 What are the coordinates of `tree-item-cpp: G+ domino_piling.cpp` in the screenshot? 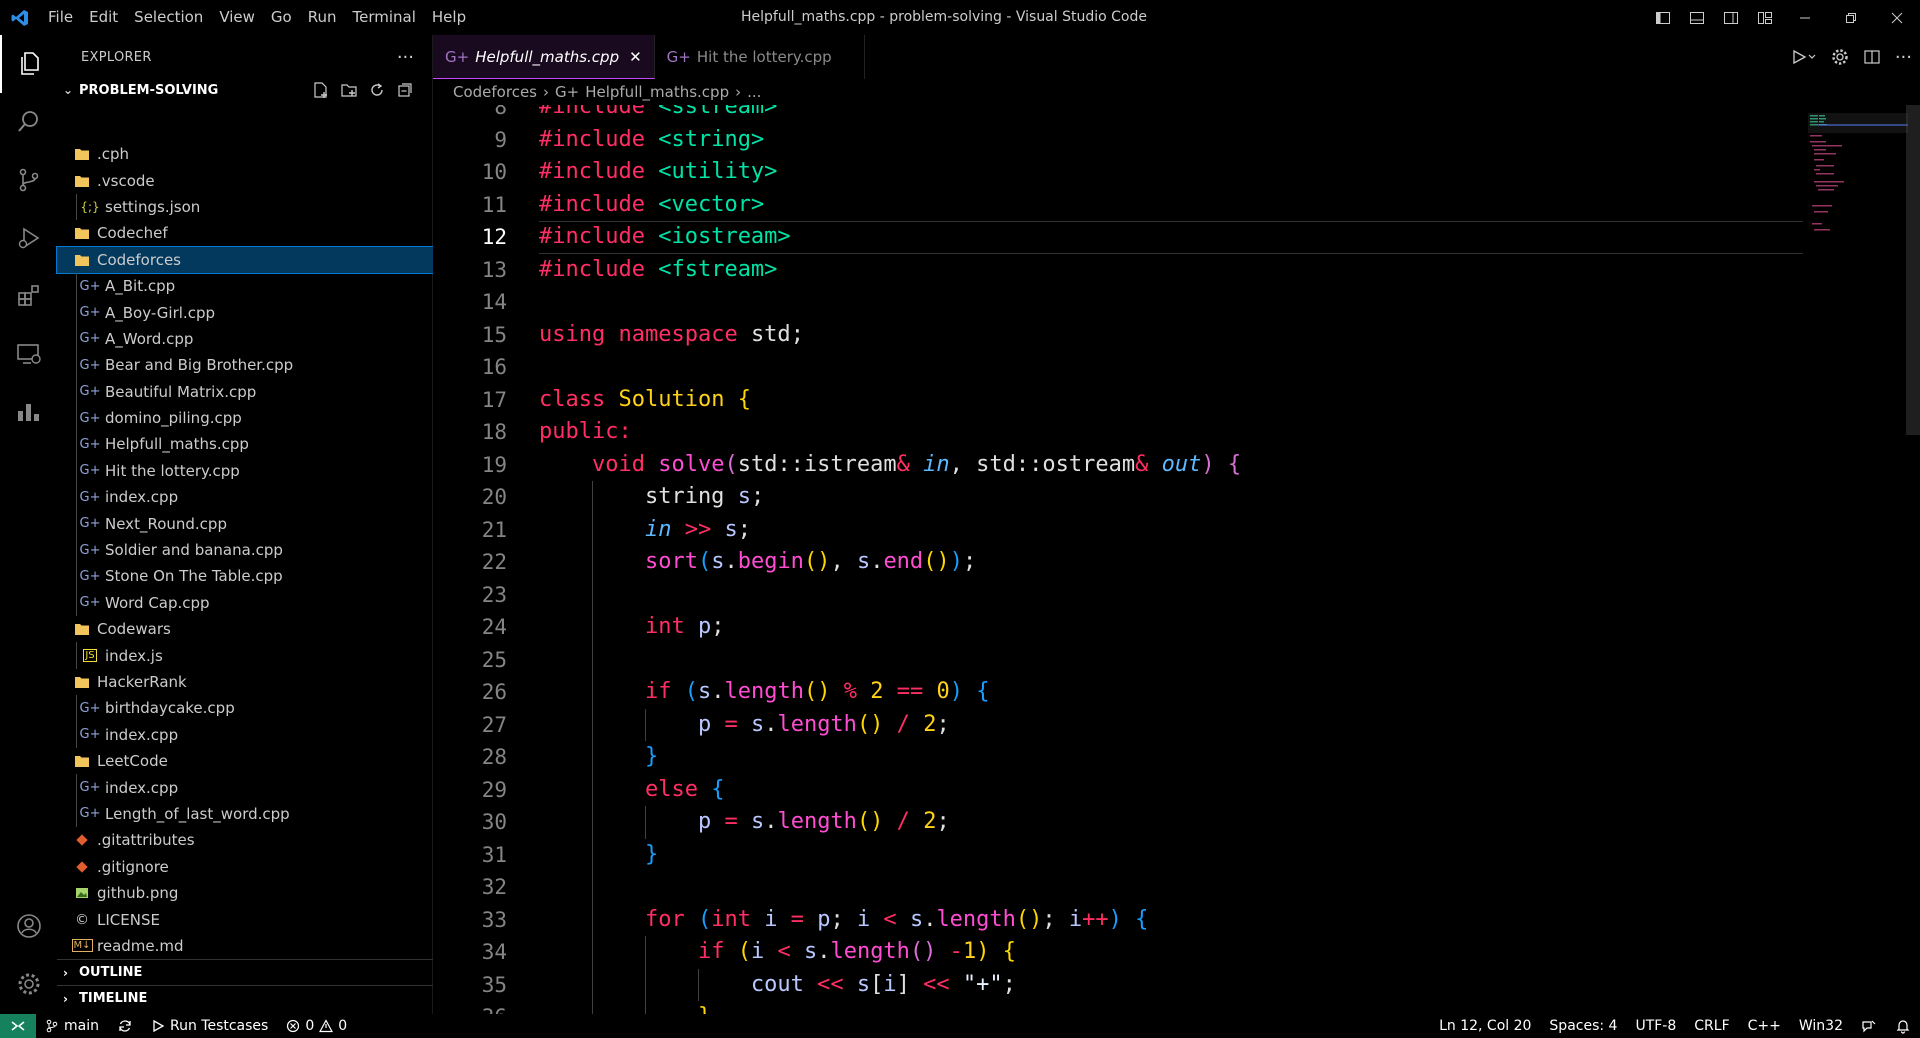 It's located at (245, 418).